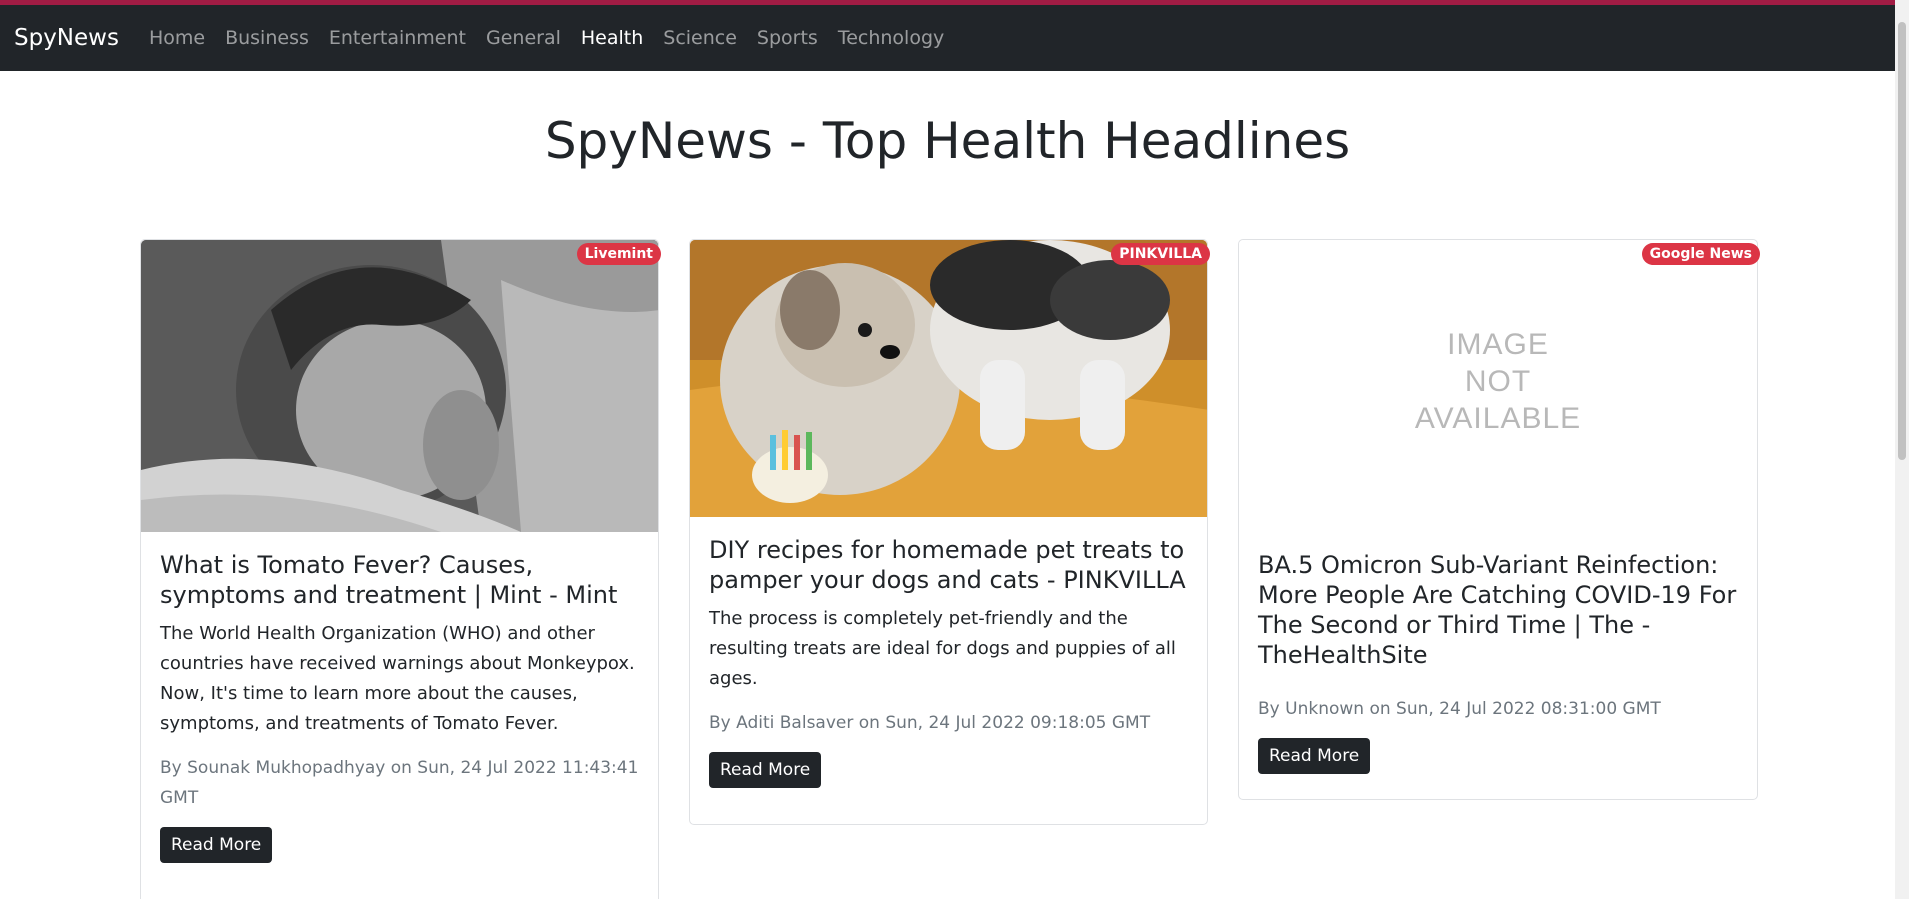 The height and width of the screenshot is (899, 1909). What do you see at coordinates (66, 38) in the screenshot?
I see `brand-logo: SpyNews` at bounding box center [66, 38].